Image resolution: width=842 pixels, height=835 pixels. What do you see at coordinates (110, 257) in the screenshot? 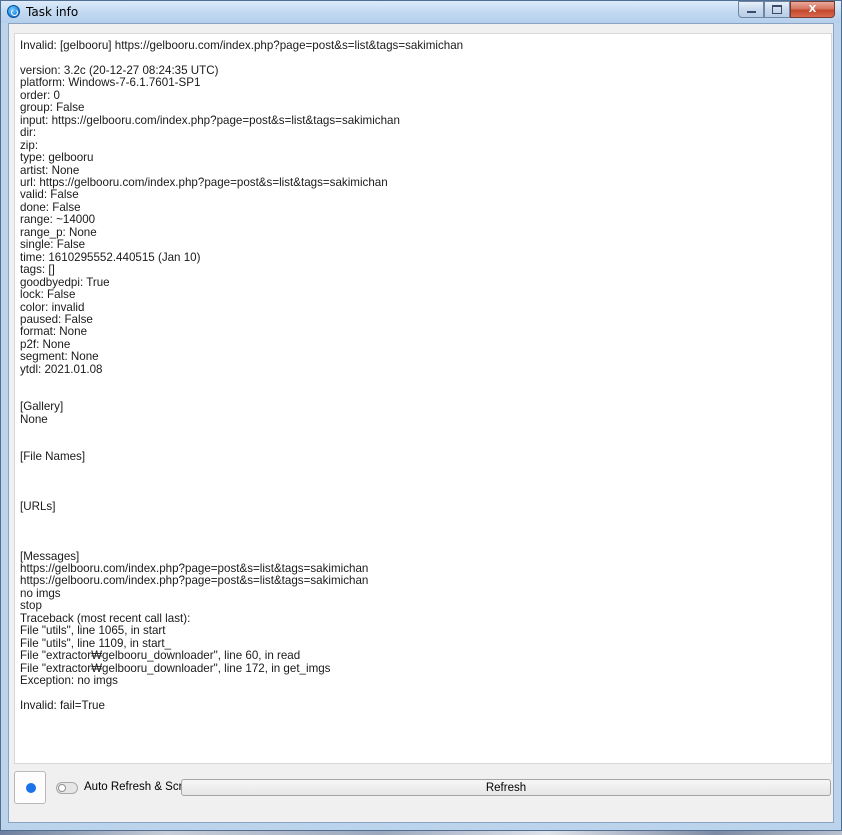
I see `log-line: time: 1610295552.440515 (Jan 10)` at bounding box center [110, 257].